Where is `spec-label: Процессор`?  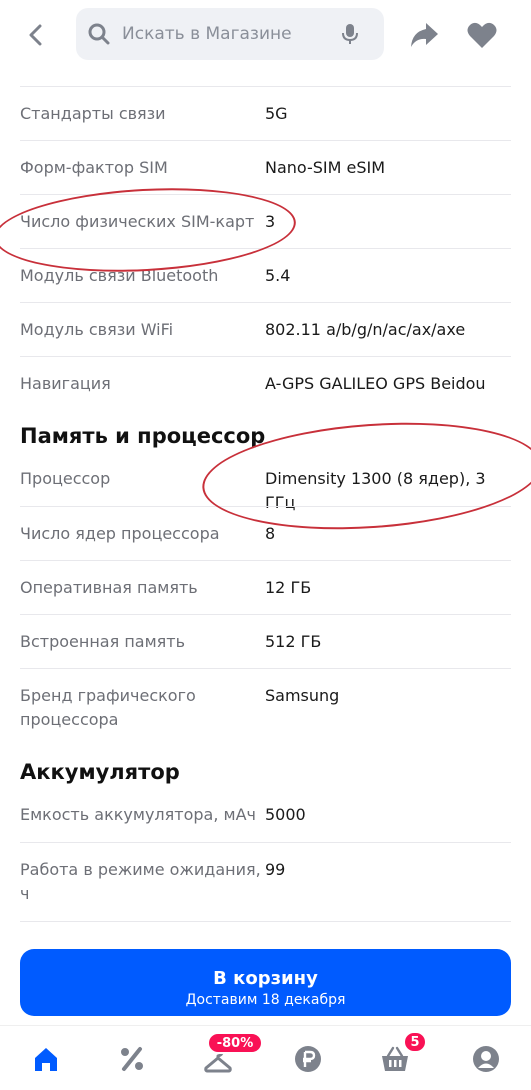 spec-label: Процессор is located at coordinates (65, 478).